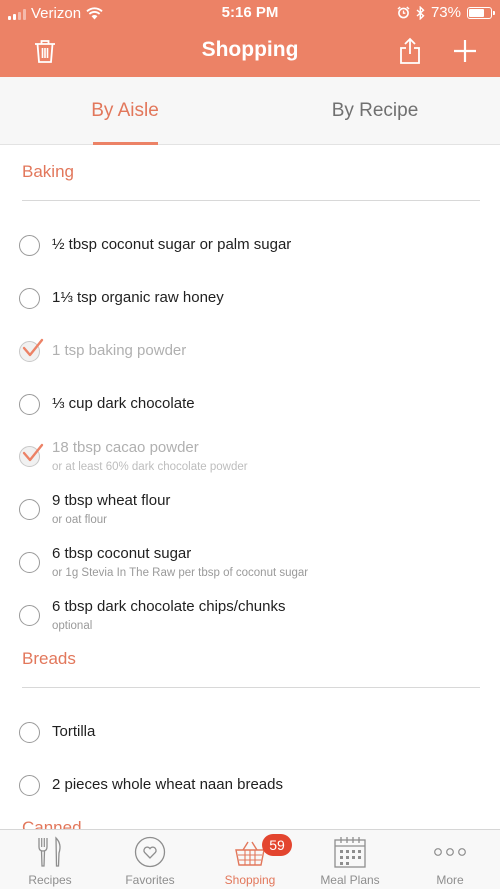  What do you see at coordinates (52, 823) in the screenshot?
I see `section-header-canned: Canned` at bounding box center [52, 823].